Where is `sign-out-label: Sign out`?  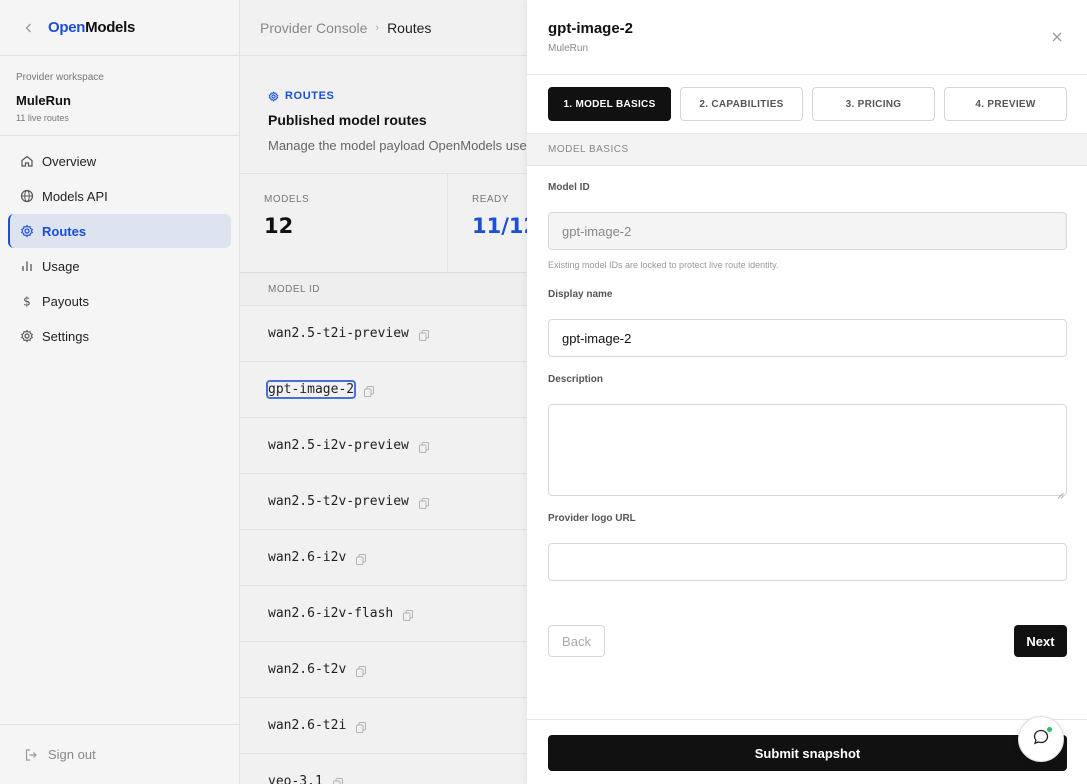 sign-out-label: Sign out is located at coordinates (72, 754).